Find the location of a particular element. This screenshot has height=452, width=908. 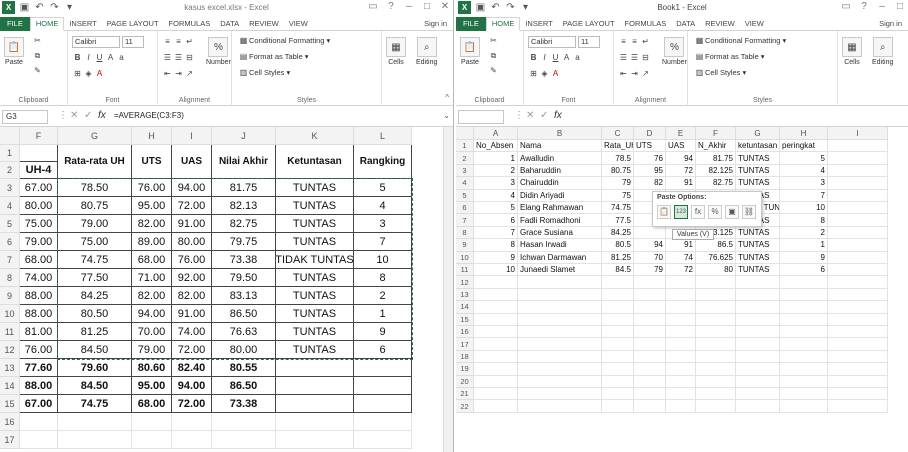

cell: 71.00 is located at coordinates (152, 278).